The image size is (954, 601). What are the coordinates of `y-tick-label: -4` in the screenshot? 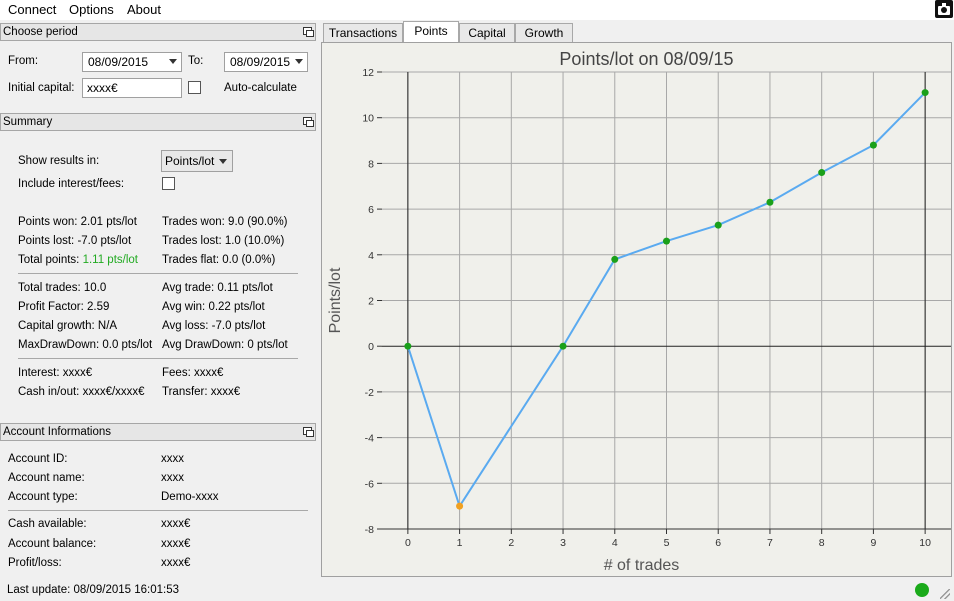 It's located at (369, 439).